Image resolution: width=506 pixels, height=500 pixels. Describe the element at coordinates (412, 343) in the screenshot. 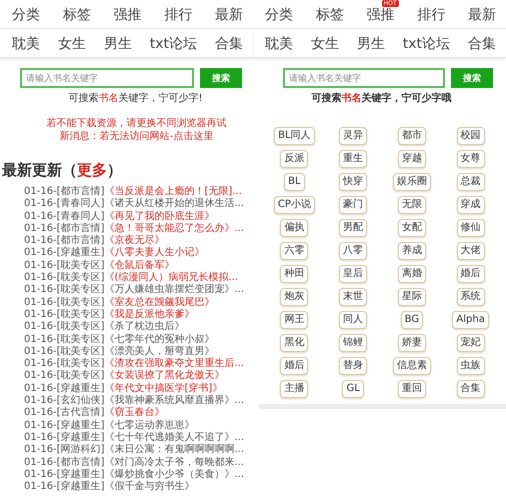

I see `tag-link: 娇妻` at that location.